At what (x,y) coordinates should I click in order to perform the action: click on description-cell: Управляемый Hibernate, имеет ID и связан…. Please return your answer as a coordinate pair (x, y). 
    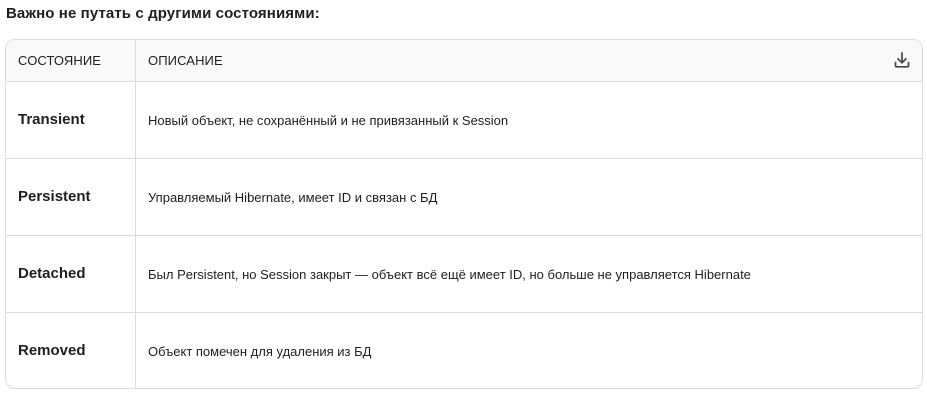
    Looking at the image, I should click on (293, 197).